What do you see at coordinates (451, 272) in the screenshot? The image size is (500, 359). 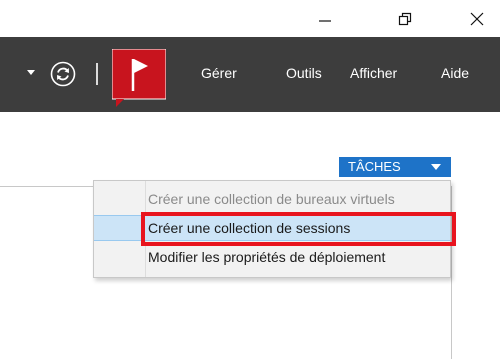 I see `panel-right-border` at bounding box center [451, 272].